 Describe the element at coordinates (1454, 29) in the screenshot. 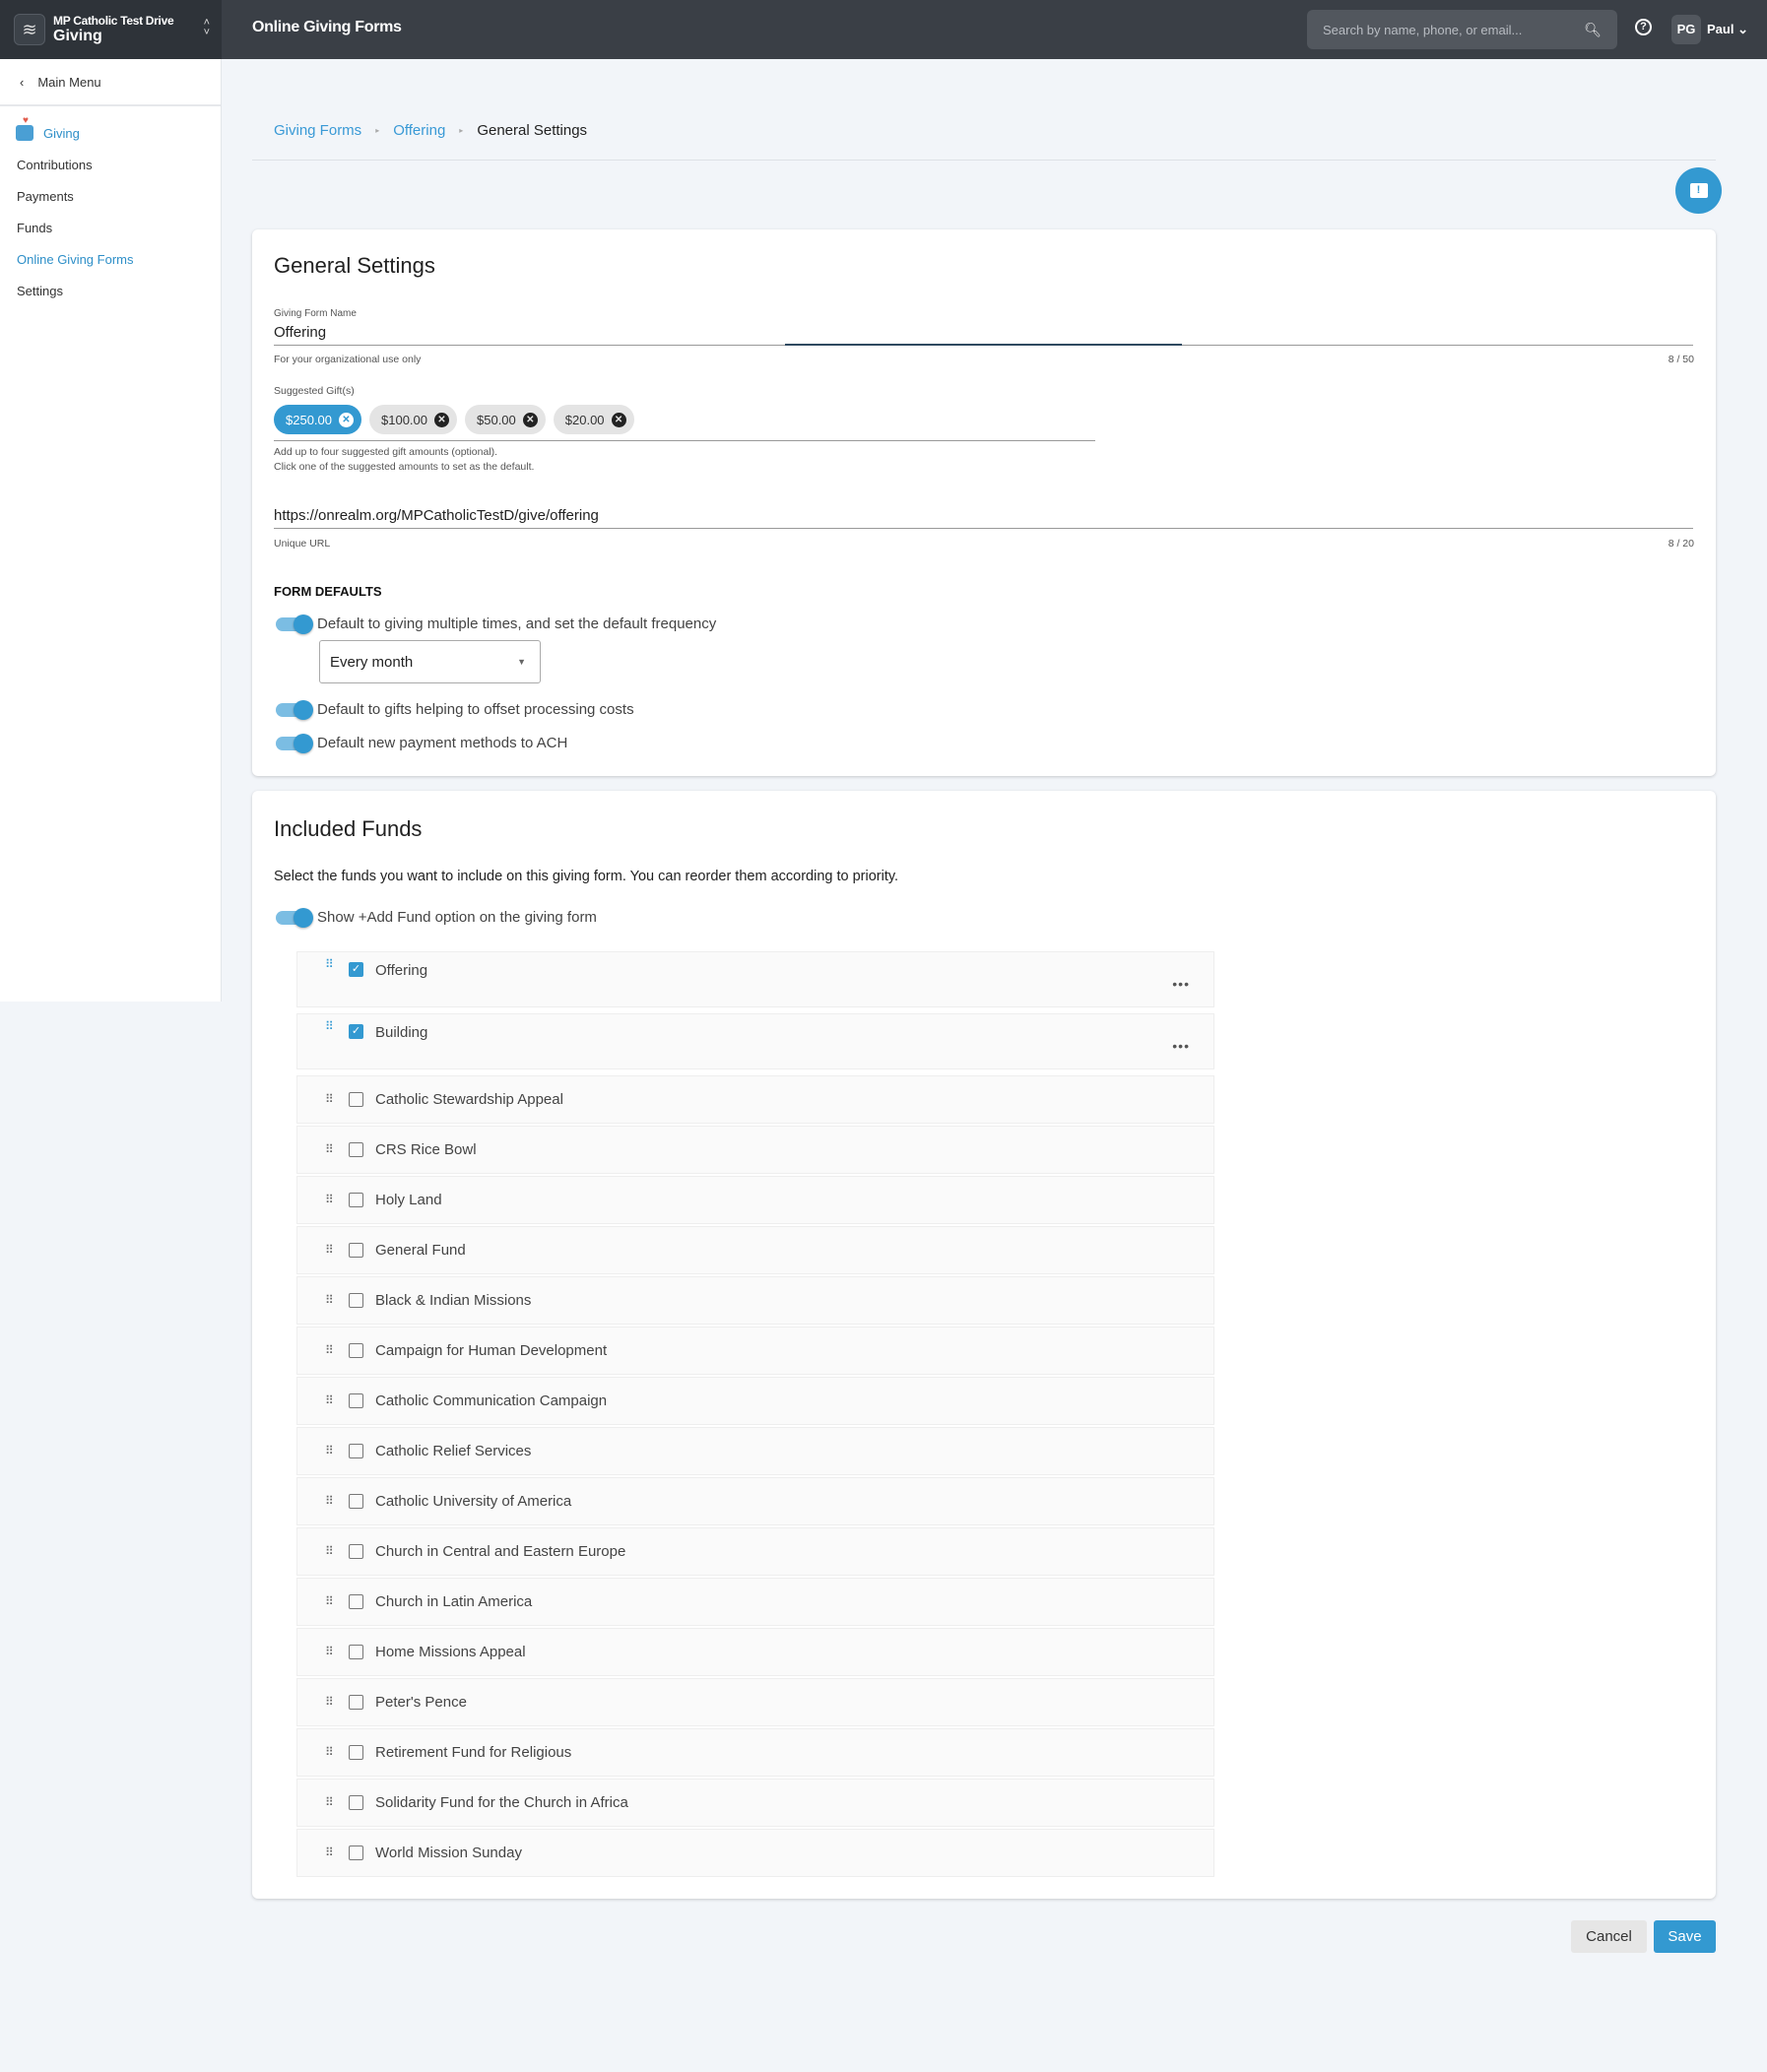

I see `search-input` at that location.